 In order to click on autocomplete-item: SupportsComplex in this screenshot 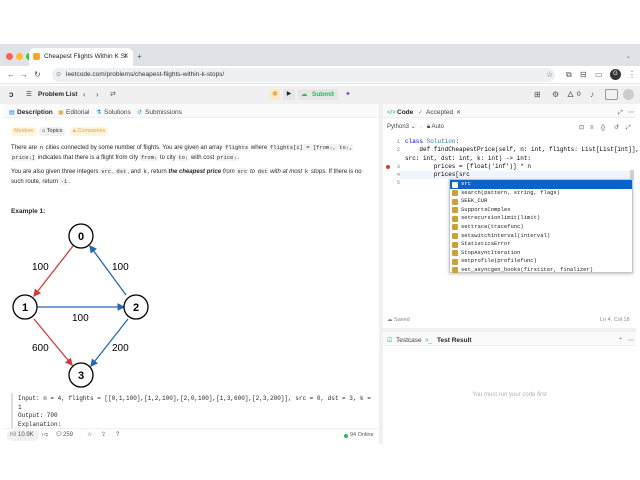, I will do `click(541, 210)`.